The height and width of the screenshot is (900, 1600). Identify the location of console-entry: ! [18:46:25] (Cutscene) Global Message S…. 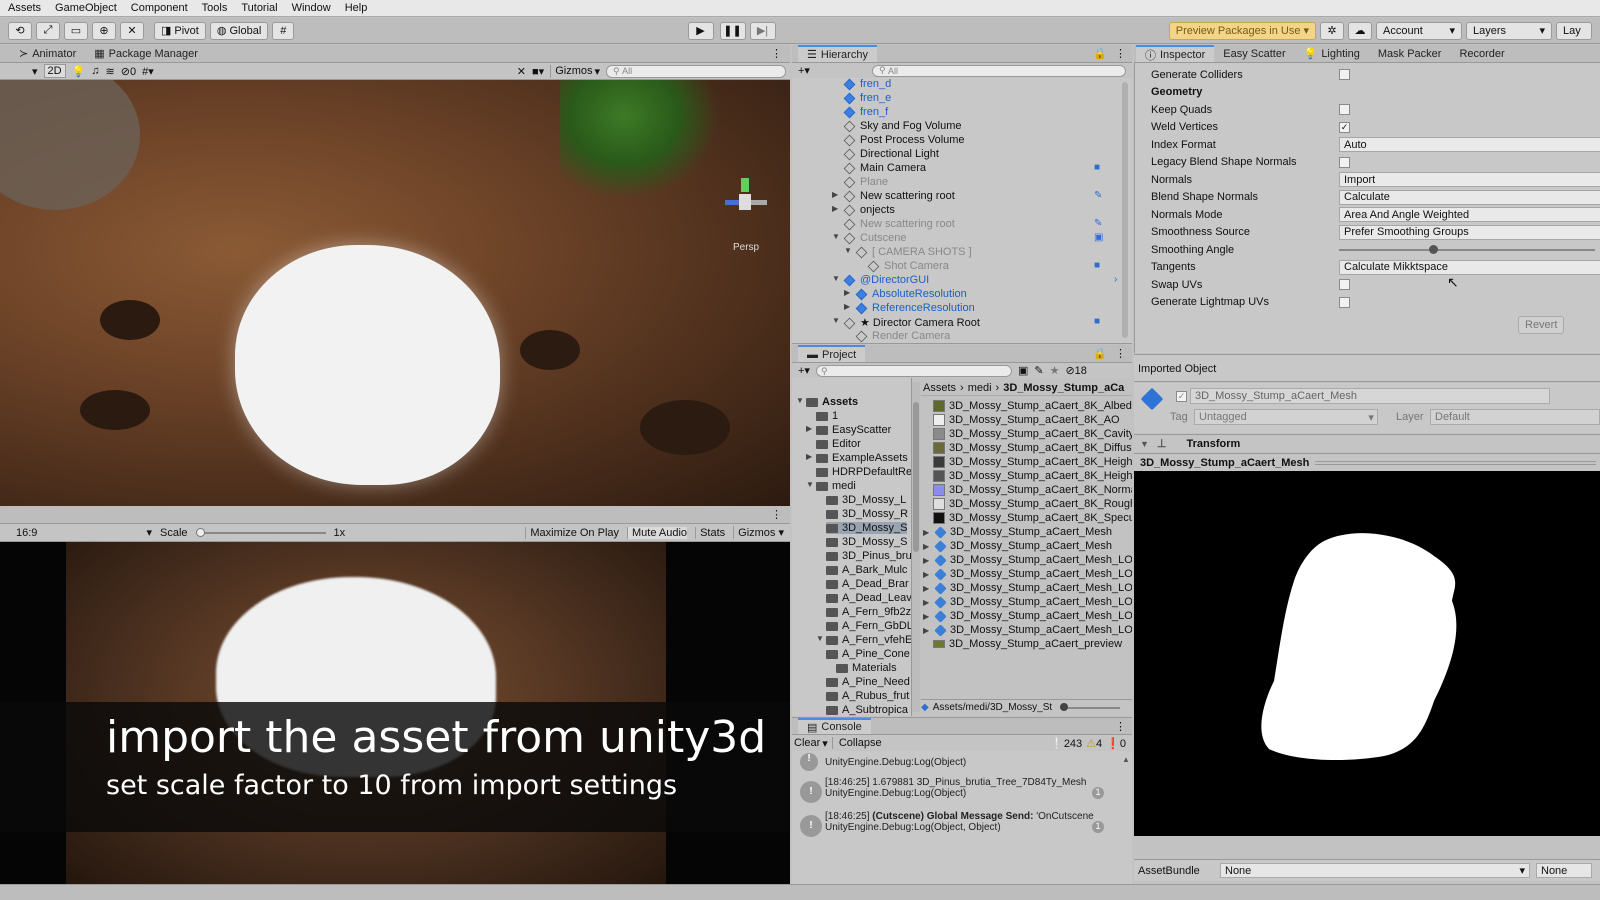
(957, 826).